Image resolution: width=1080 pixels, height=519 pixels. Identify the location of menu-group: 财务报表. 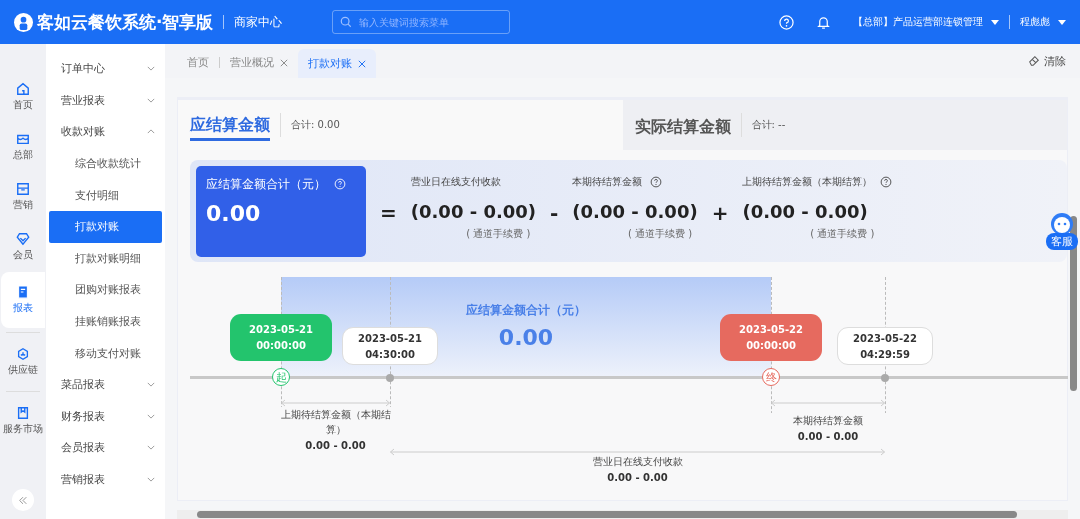
(105, 416).